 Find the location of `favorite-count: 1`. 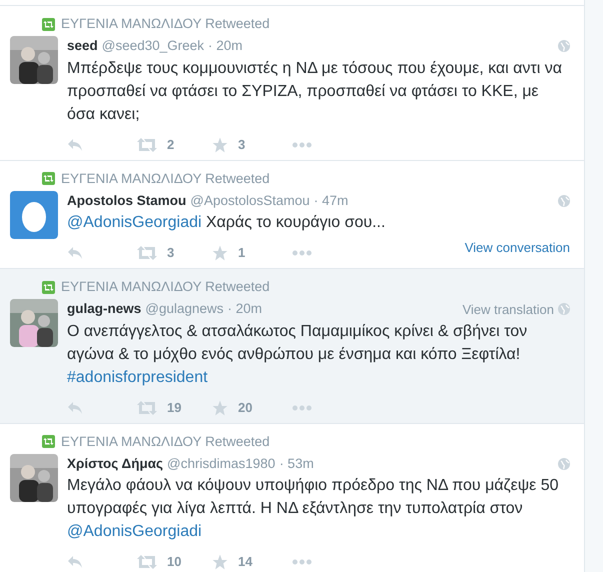

favorite-count: 1 is located at coordinates (242, 253).